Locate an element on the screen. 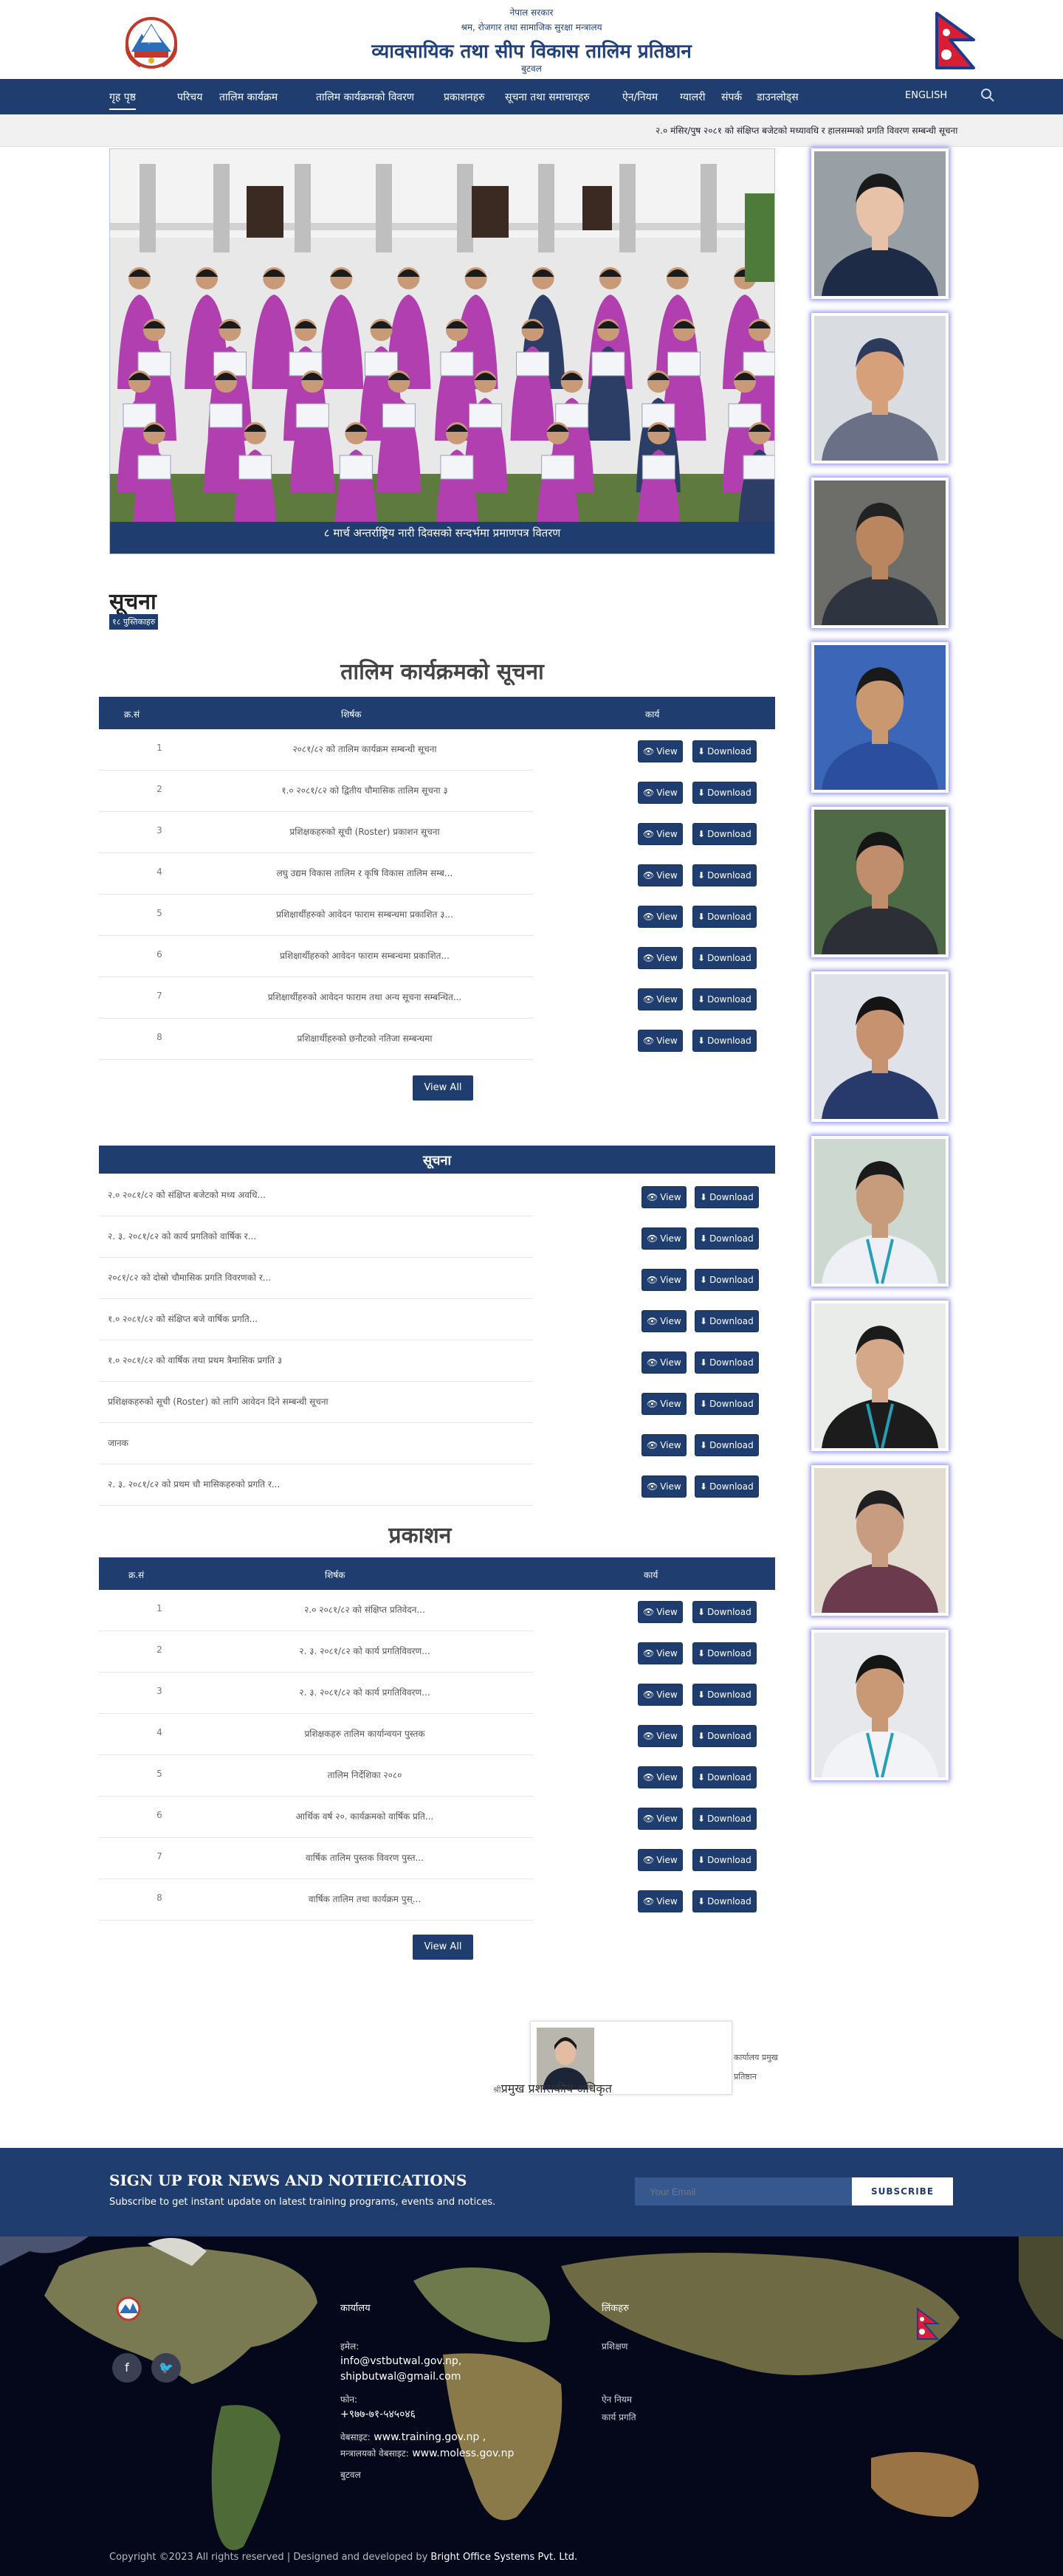 The width and height of the screenshot is (1063, 2576). nav-item-news: सूचना तथा समाचारहरु is located at coordinates (547, 97).